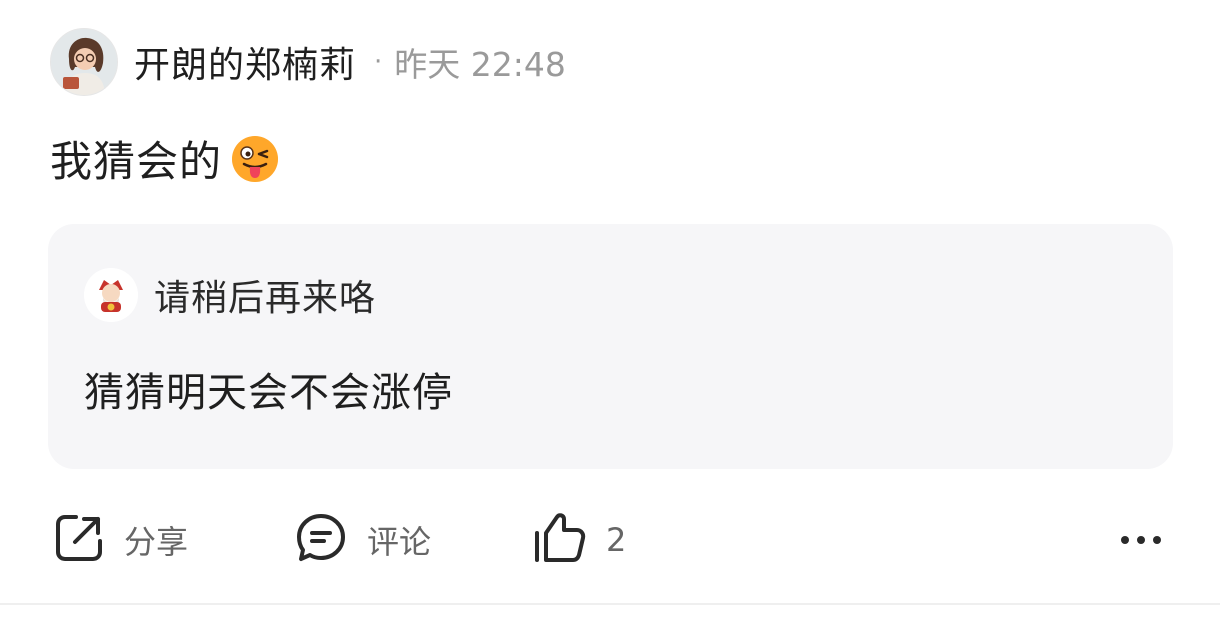 Image resolution: width=1220 pixels, height=620 pixels. I want to click on quoted-post-text: 猜猜明天会不会涨停, so click(268, 393).